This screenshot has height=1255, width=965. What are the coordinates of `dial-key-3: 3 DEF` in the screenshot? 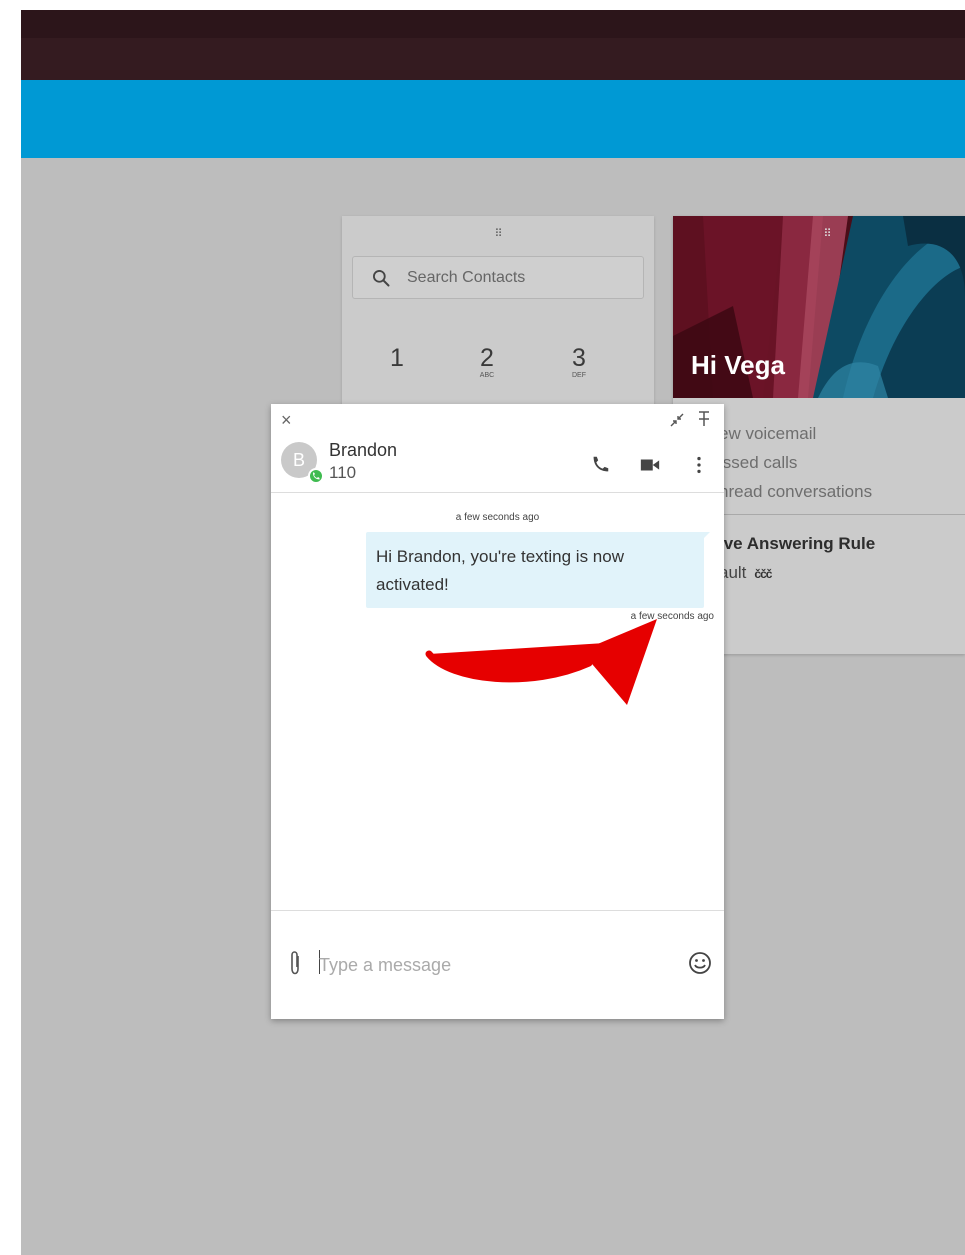 It's located at (579, 362).